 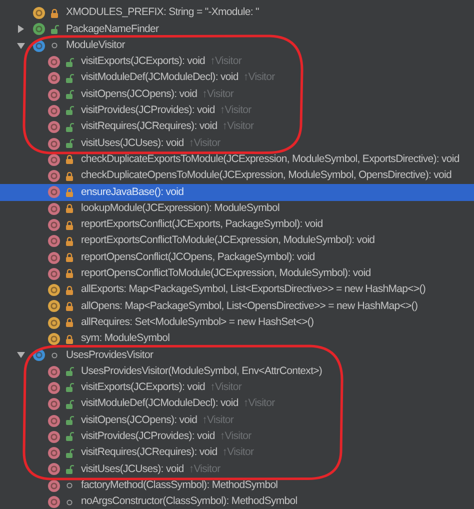 I want to click on tree-item: allRequires: Set<ModuleSymbol> = new HashSet<>(), so click(x=237, y=322).